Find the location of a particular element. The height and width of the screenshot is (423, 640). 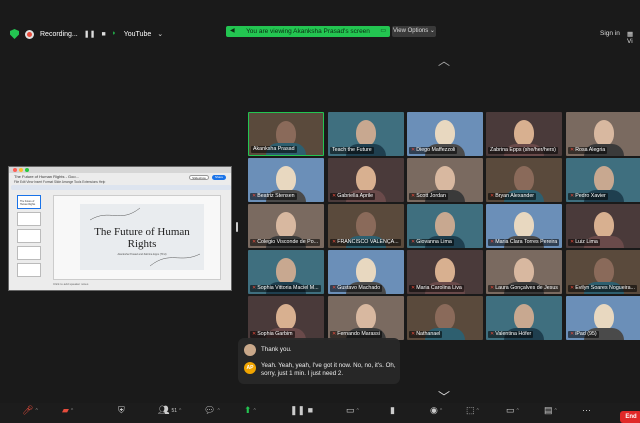

more-button: ⋯ is located at coordinates (586, 410).